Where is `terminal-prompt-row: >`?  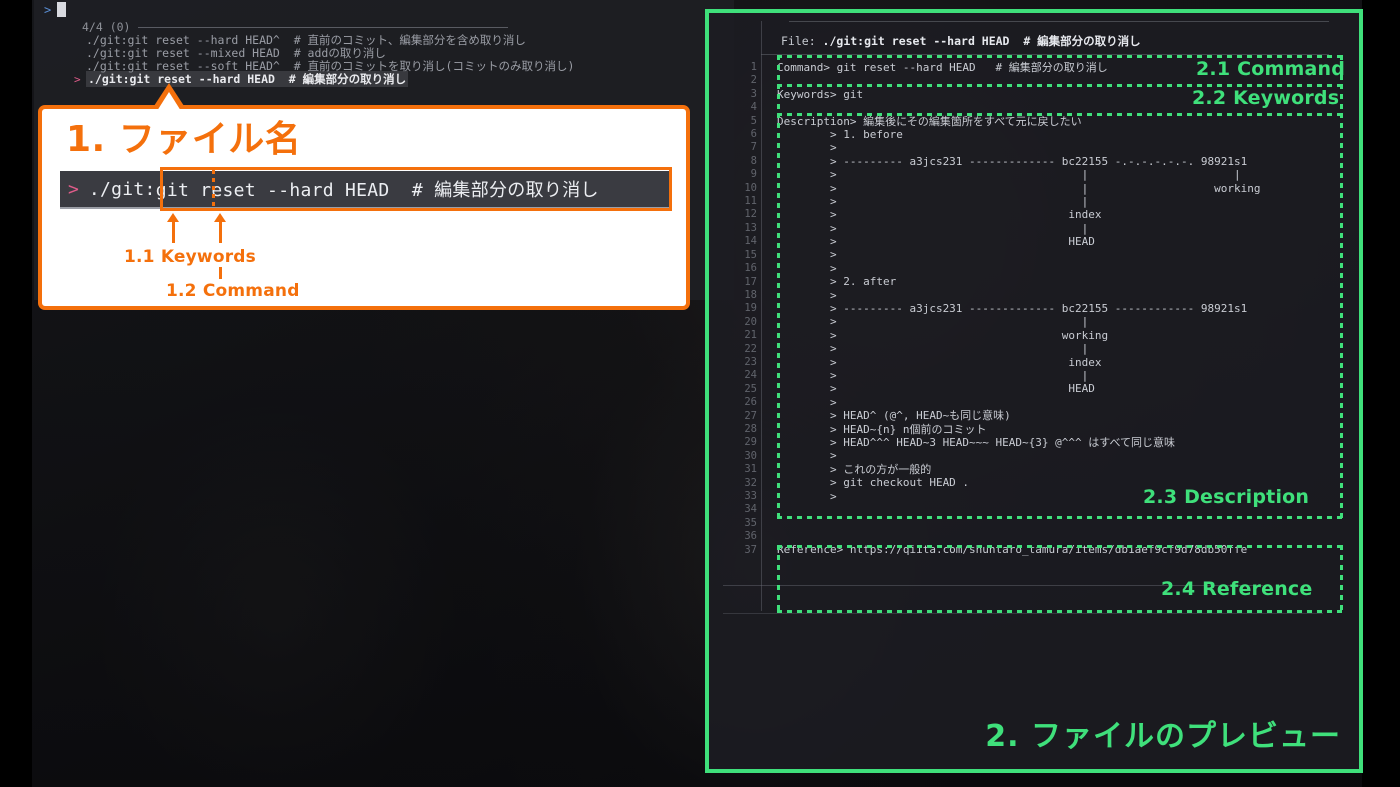 terminal-prompt-row: > is located at coordinates (55, 9).